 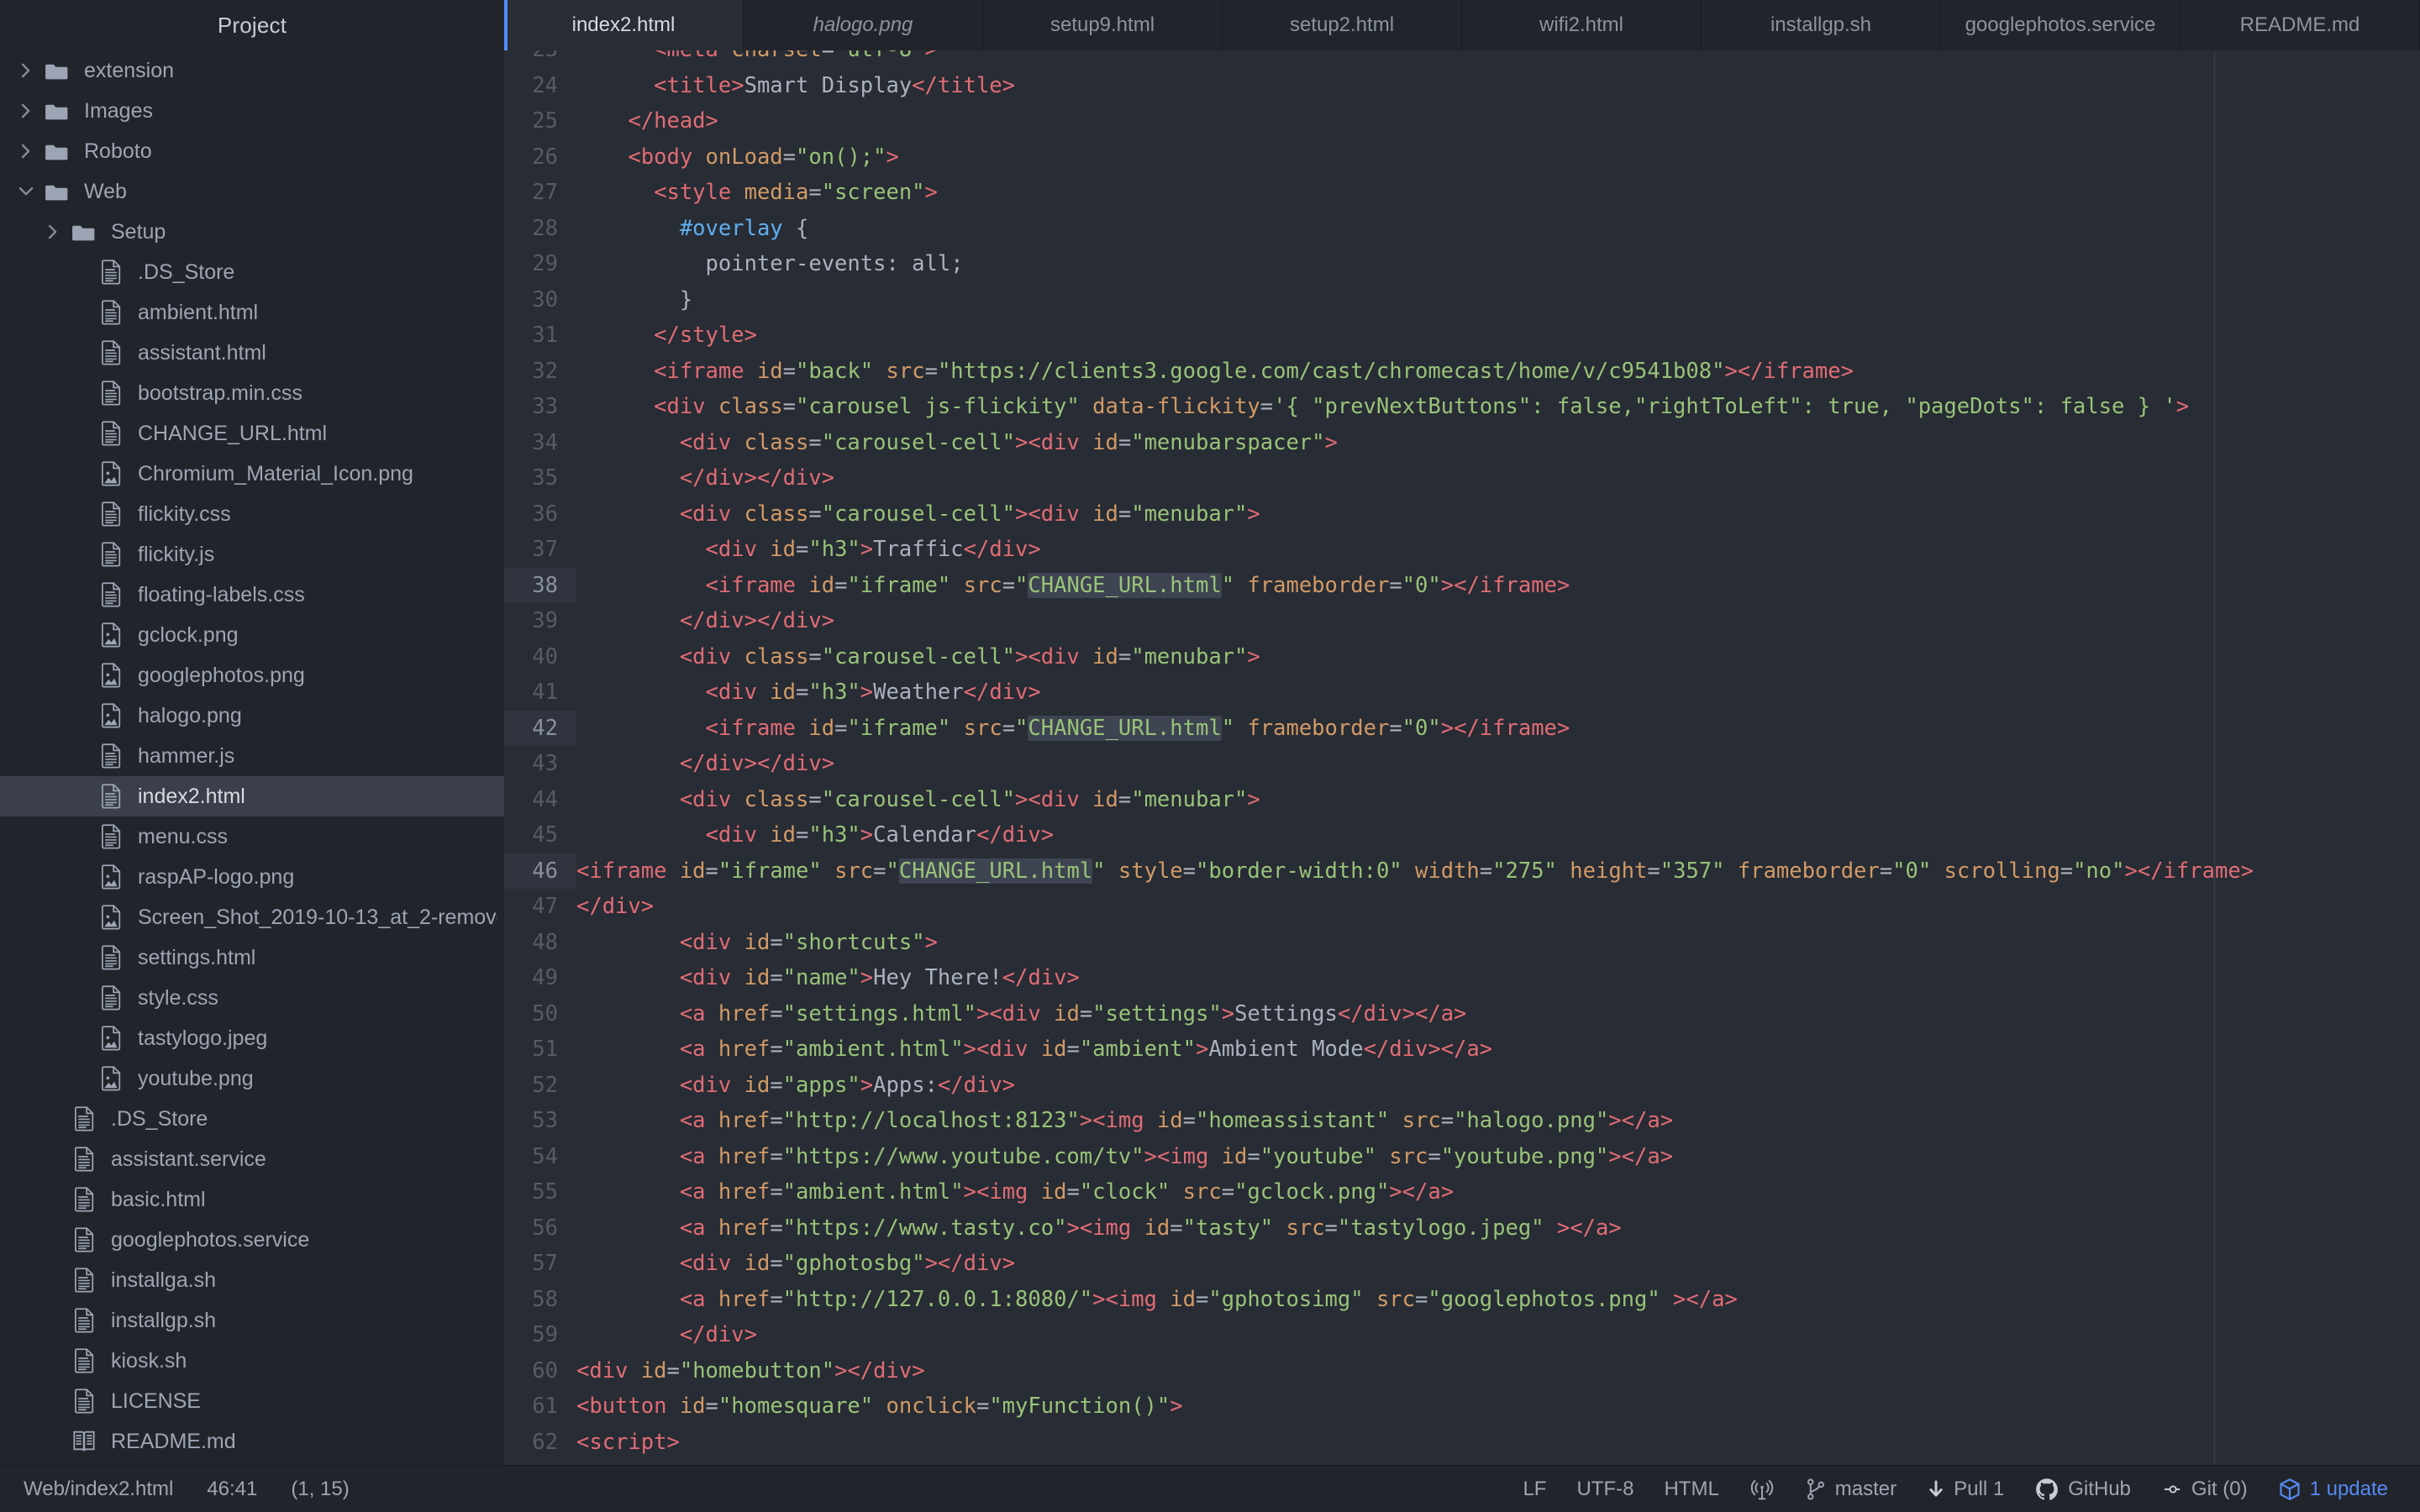 I want to click on code-line: 45 <div id="h3">Calendar</div>, so click(x=1462, y=835).